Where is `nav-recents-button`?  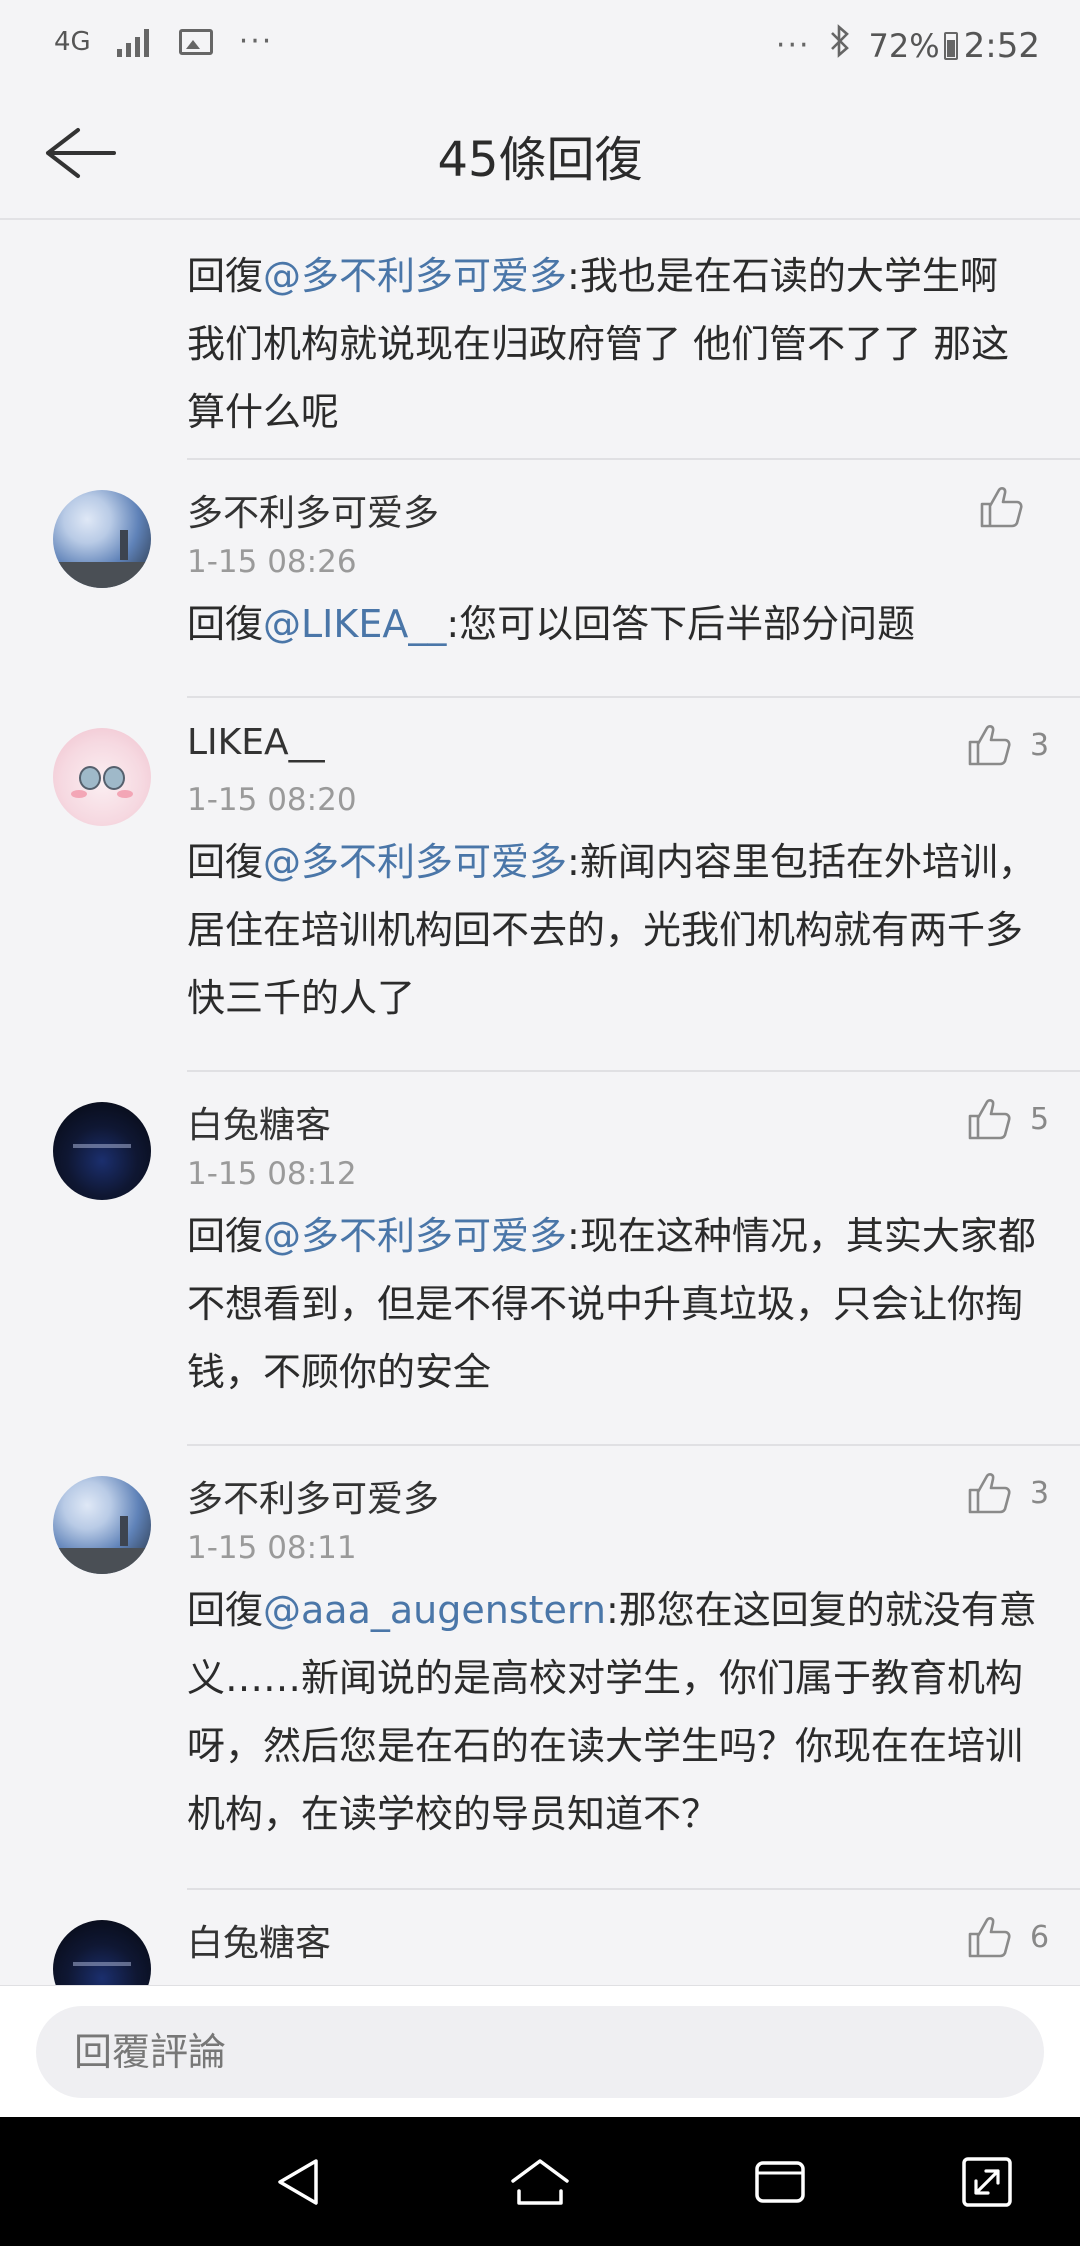 nav-recents-button is located at coordinates (780, 2182).